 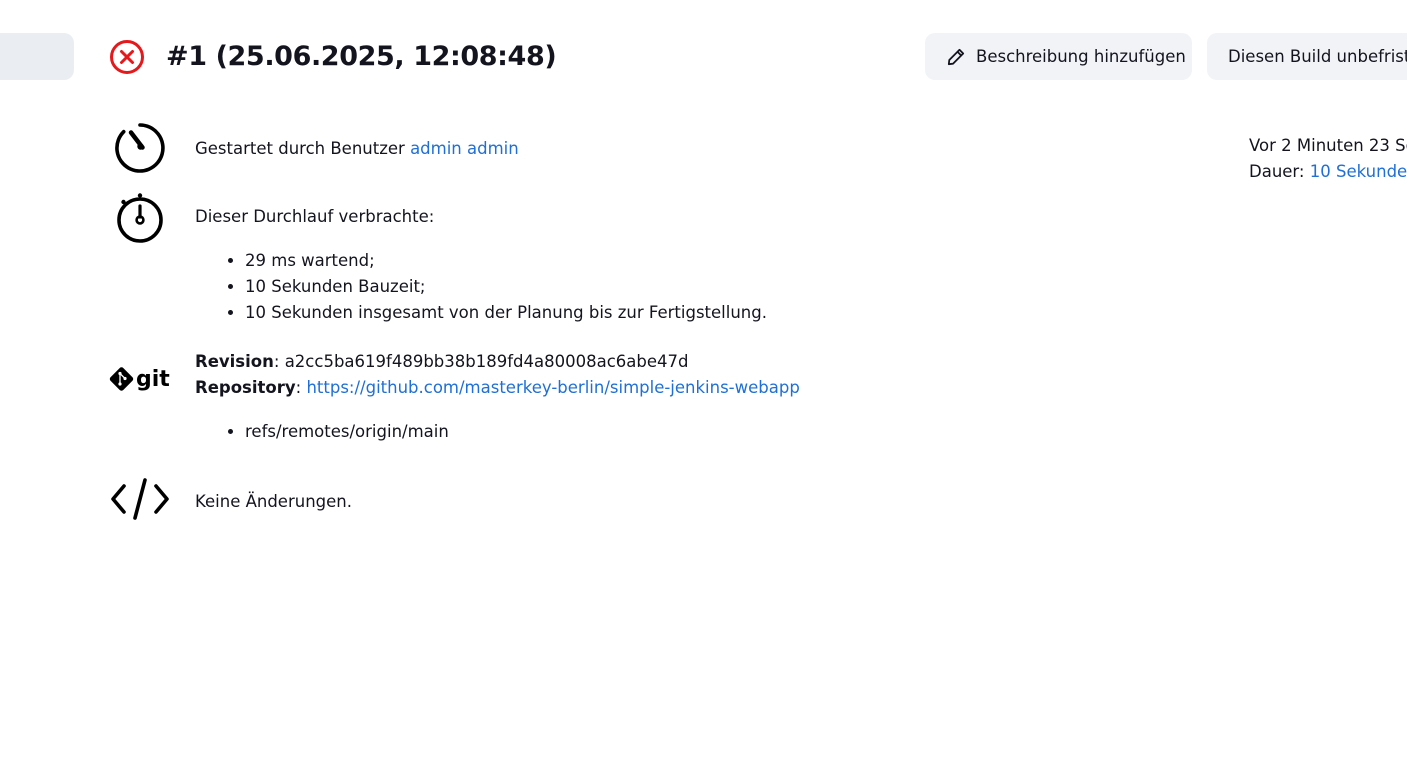 What do you see at coordinates (273, 501) in the screenshot?
I see `changes-text: Keine Änderungen.` at bounding box center [273, 501].